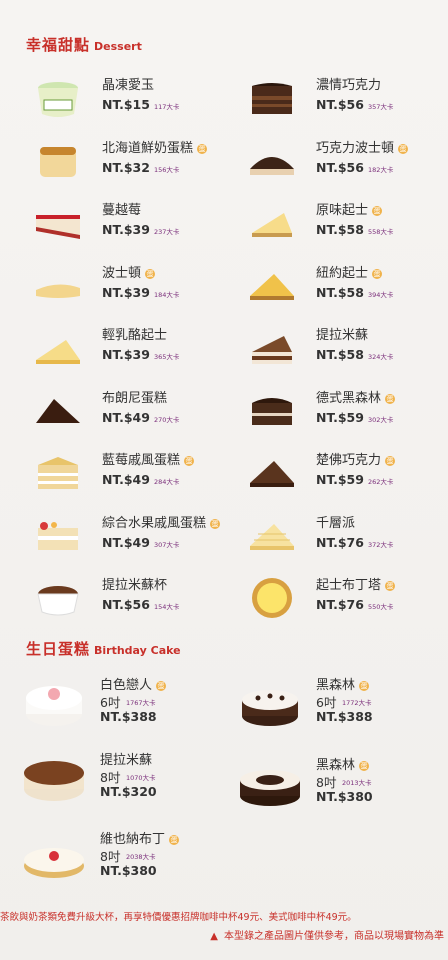 Image resolution: width=448 pixels, height=960 pixels. I want to click on dessert-name-text: 布朗尼蛋糕, so click(135, 398).